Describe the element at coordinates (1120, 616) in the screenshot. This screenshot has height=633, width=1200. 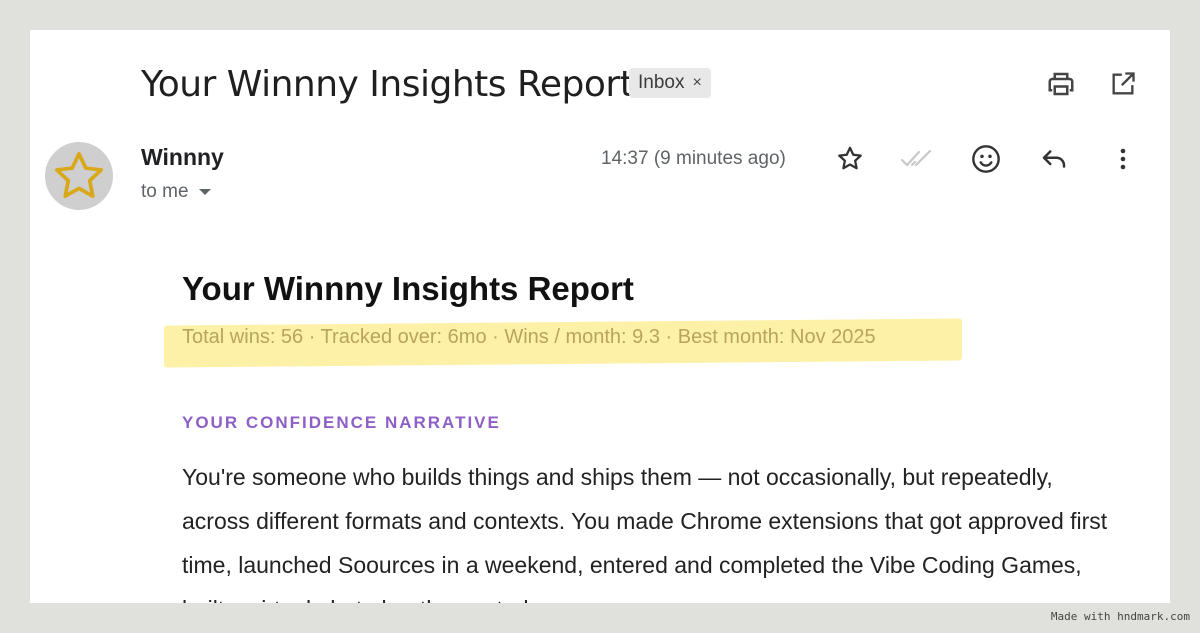
I see `watermark: Made with hndmark.com` at that location.